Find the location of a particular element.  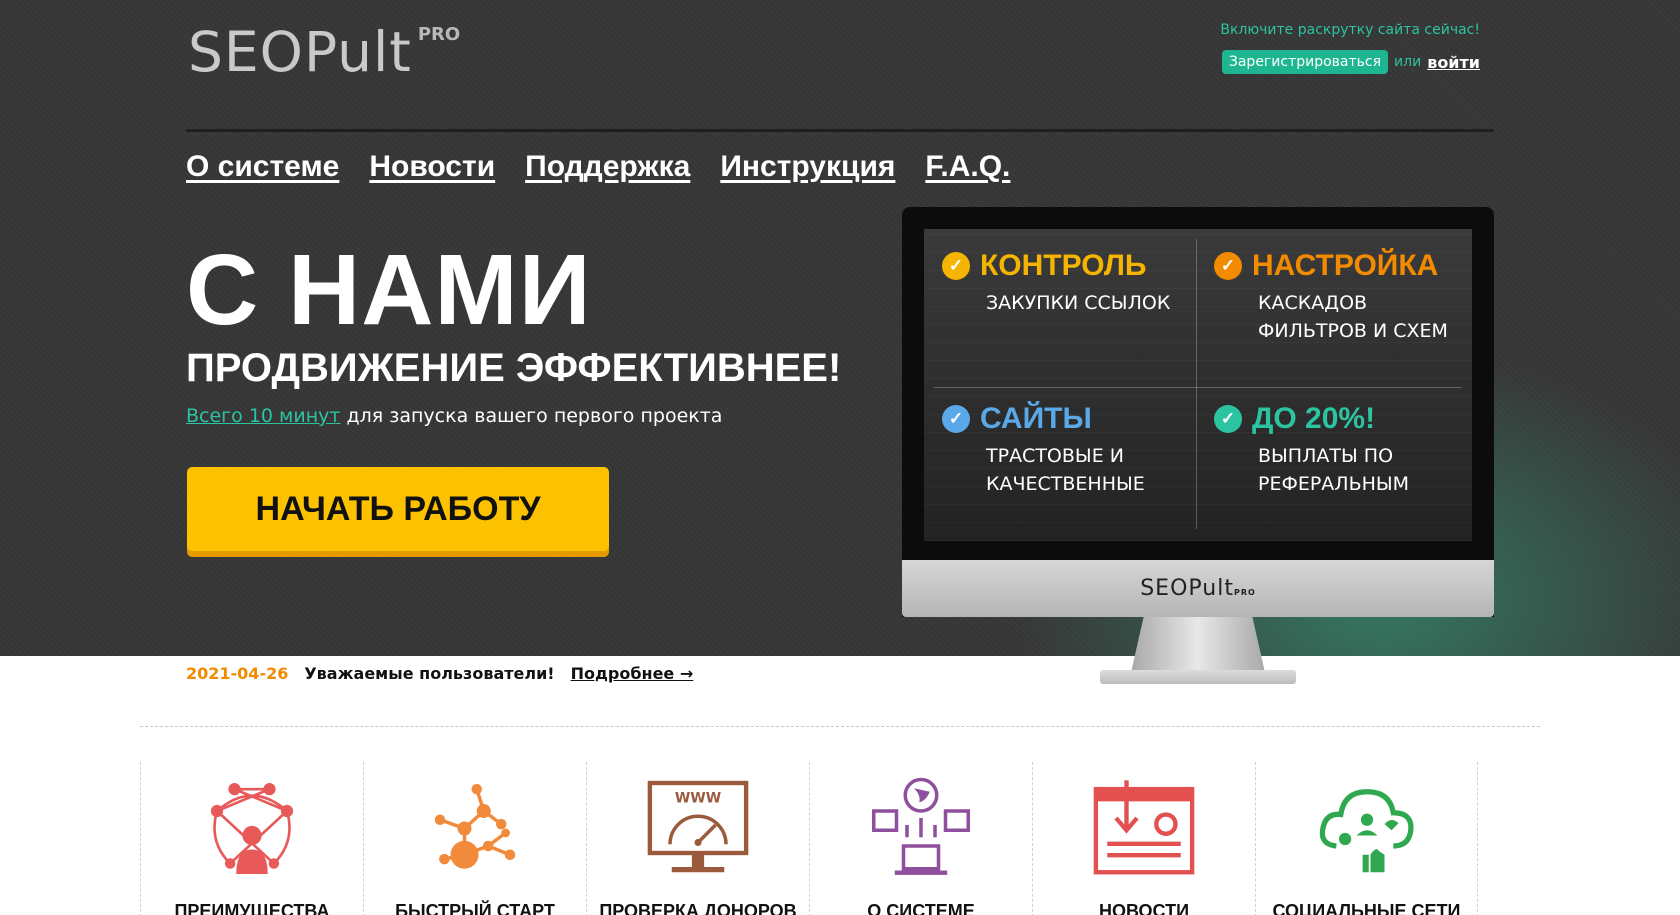

nav-item-instructions: Инструкция is located at coordinates (807, 167).